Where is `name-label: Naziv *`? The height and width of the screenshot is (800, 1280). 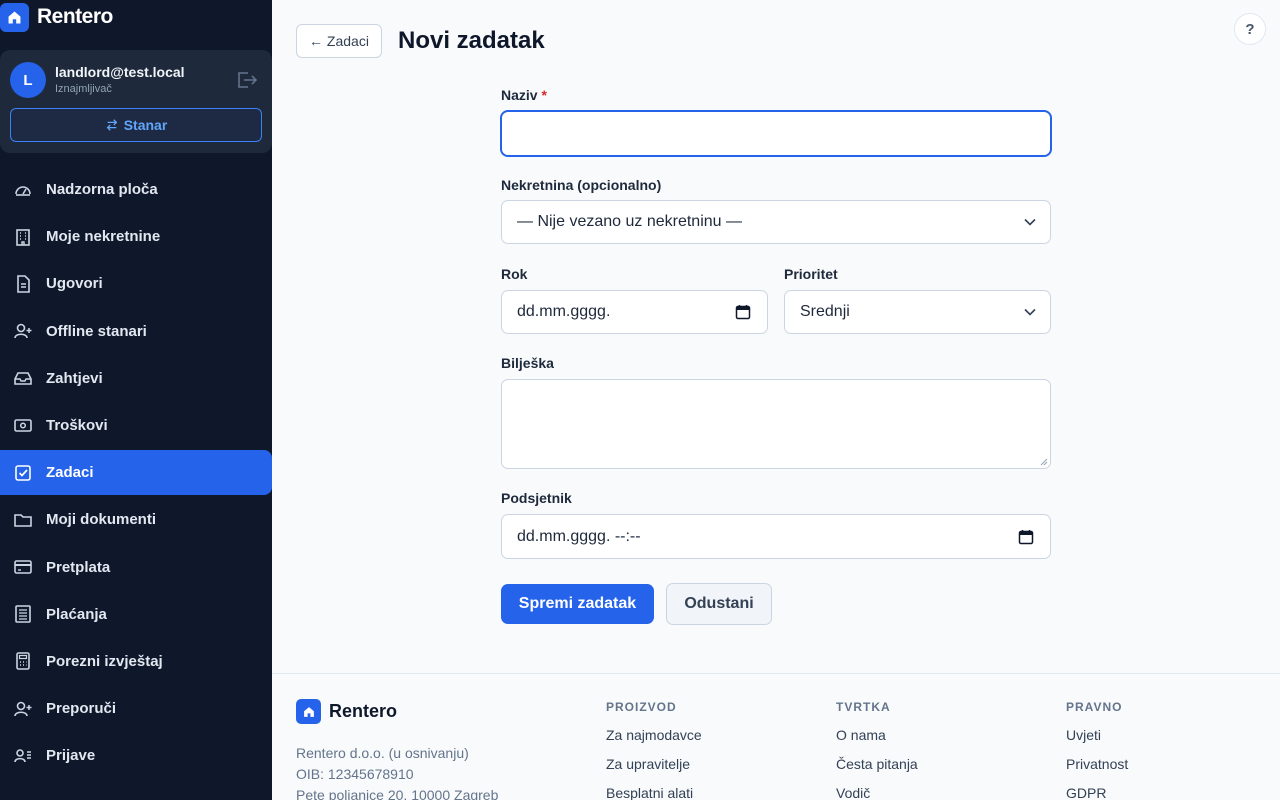
name-label: Naziv * is located at coordinates (524, 95).